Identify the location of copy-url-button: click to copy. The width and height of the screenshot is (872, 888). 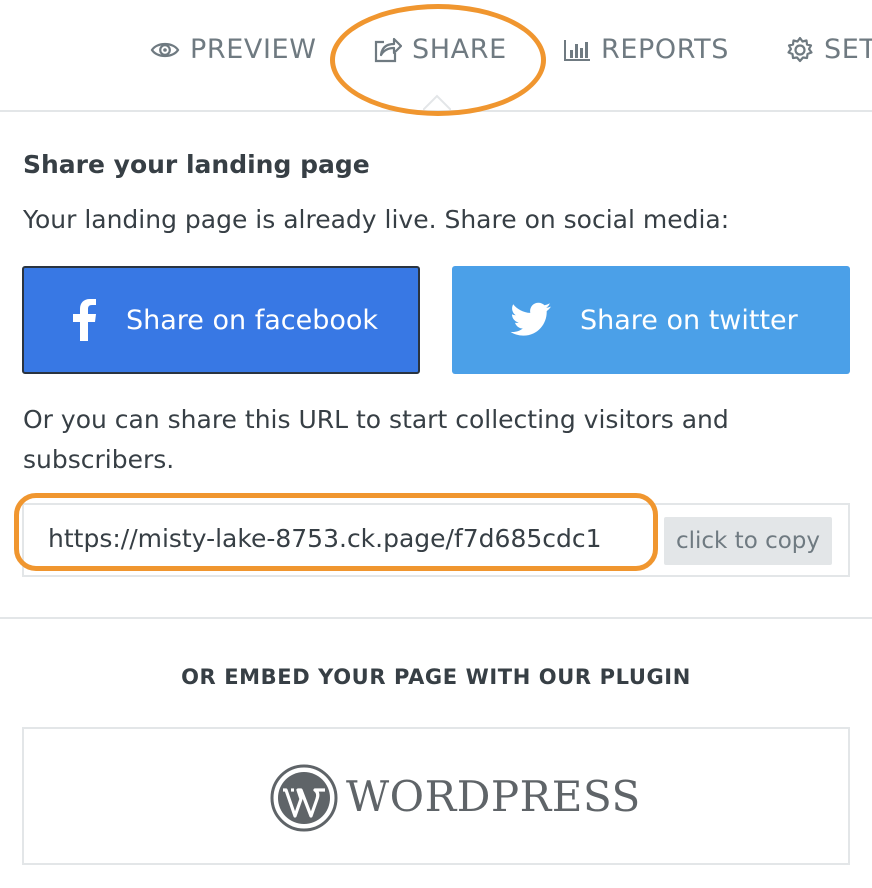
(748, 541).